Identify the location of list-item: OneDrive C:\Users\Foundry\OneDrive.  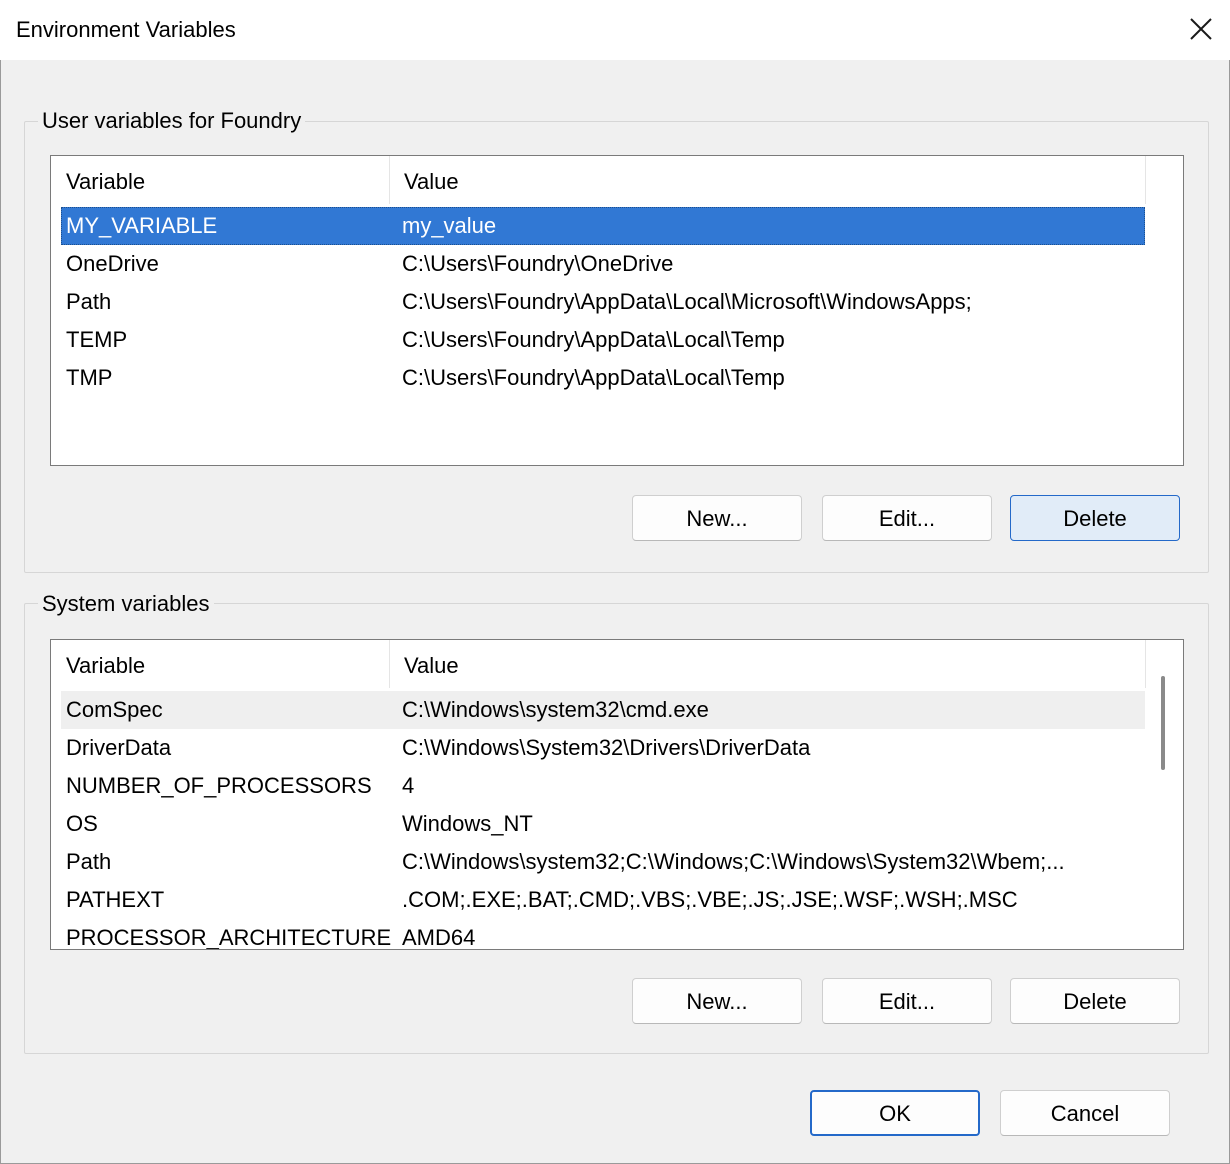
(603, 264).